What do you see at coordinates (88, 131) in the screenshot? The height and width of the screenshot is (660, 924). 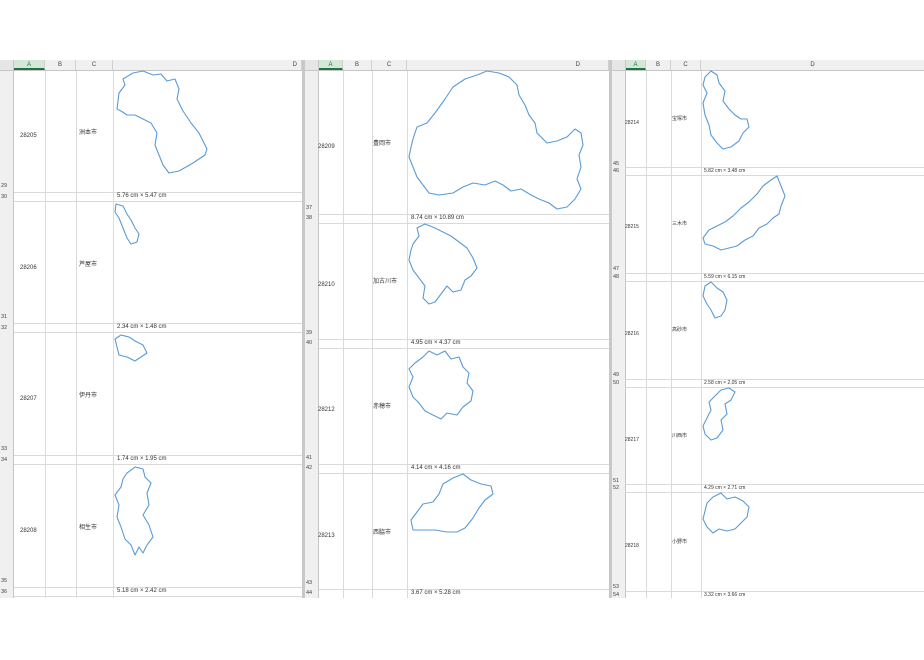 I see `city-name-cell: 洲本市` at bounding box center [88, 131].